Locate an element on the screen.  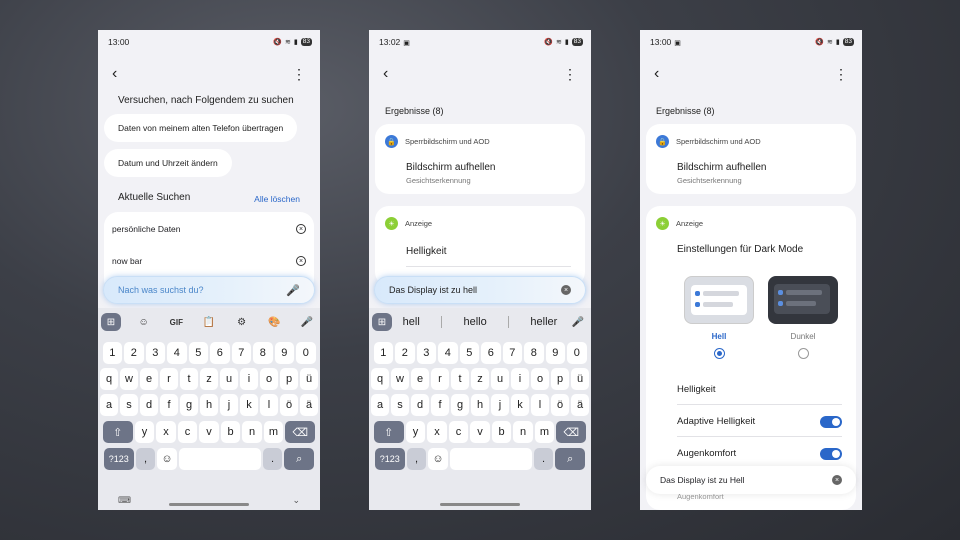
key-s: s is located at coordinates (129, 405).